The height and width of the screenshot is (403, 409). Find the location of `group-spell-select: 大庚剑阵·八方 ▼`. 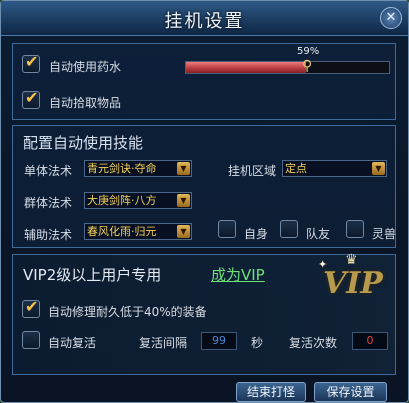

group-spell-select: 大庚剑阵·八方 ▼ is located at coordinates (138, 200).